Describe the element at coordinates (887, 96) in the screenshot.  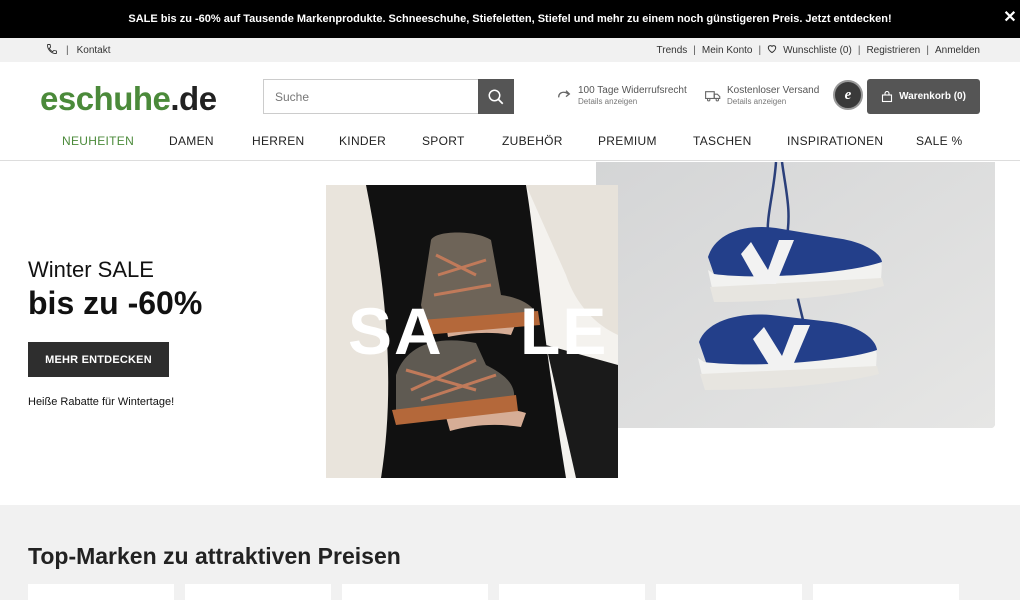
I see `bag-icon` at that location.